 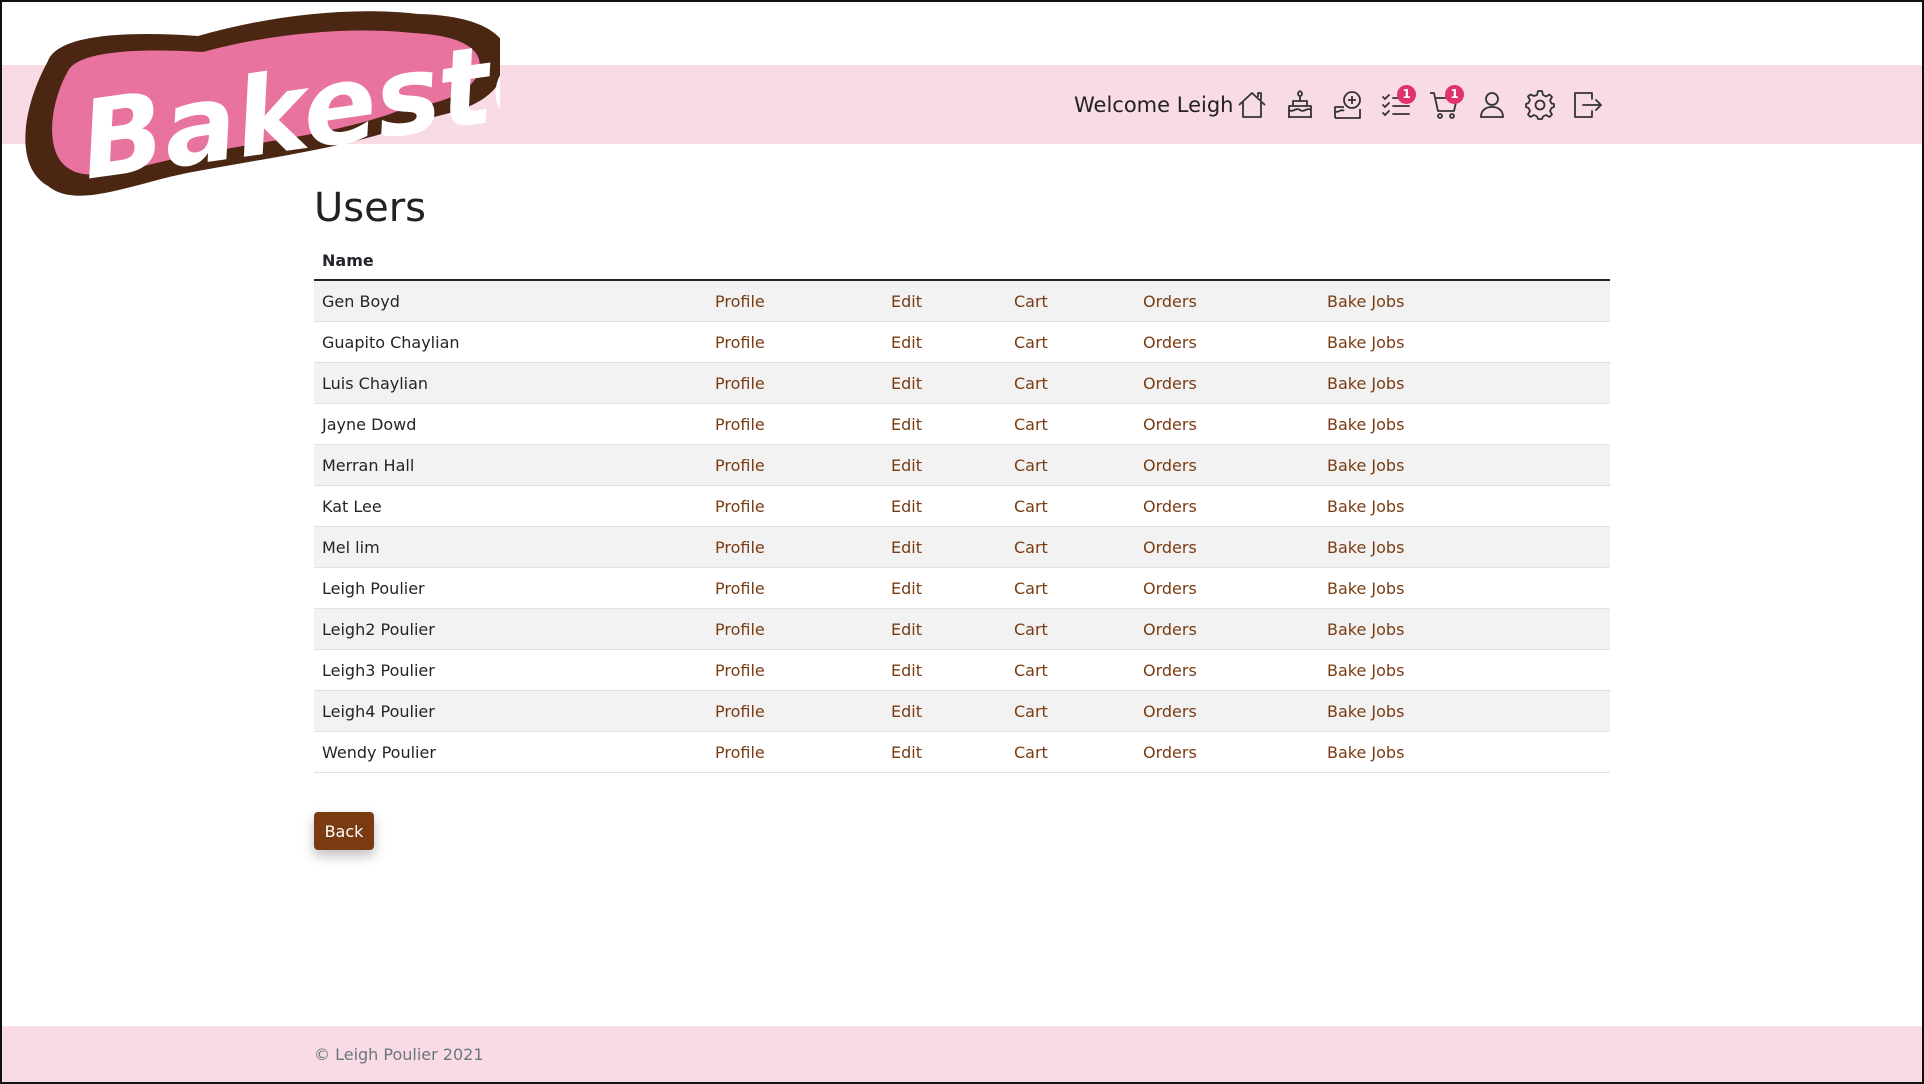 I want to click on back-button: Back, so click(x=344, y=831).